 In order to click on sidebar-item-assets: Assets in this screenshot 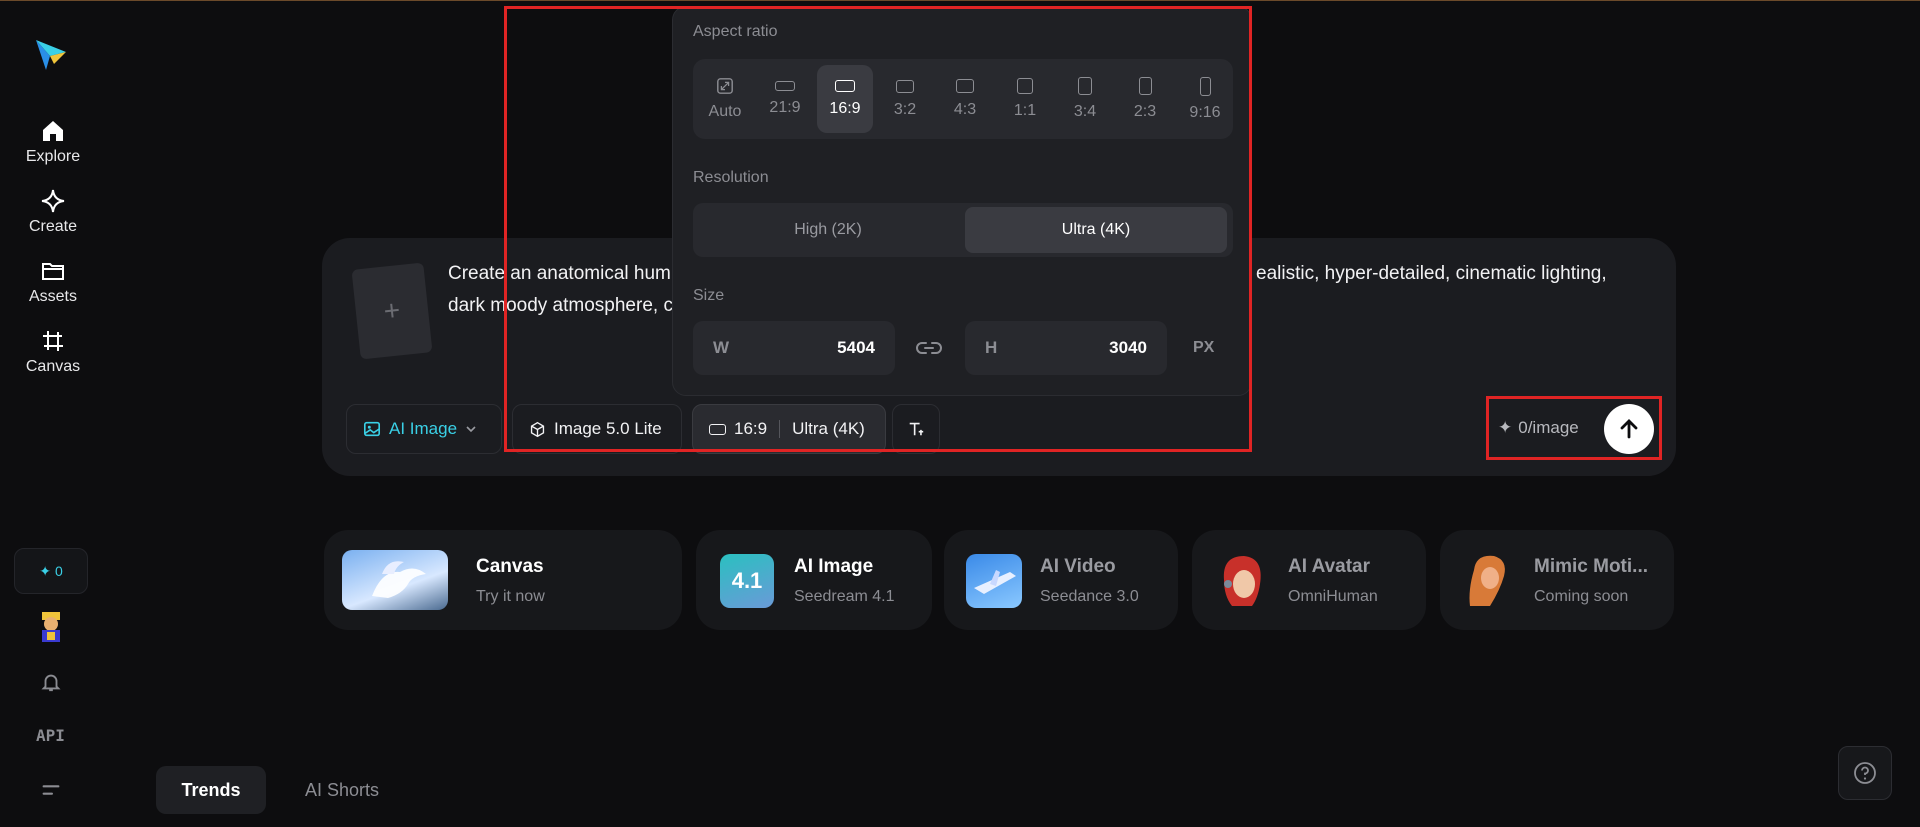, I will do `click(53, 290)`.